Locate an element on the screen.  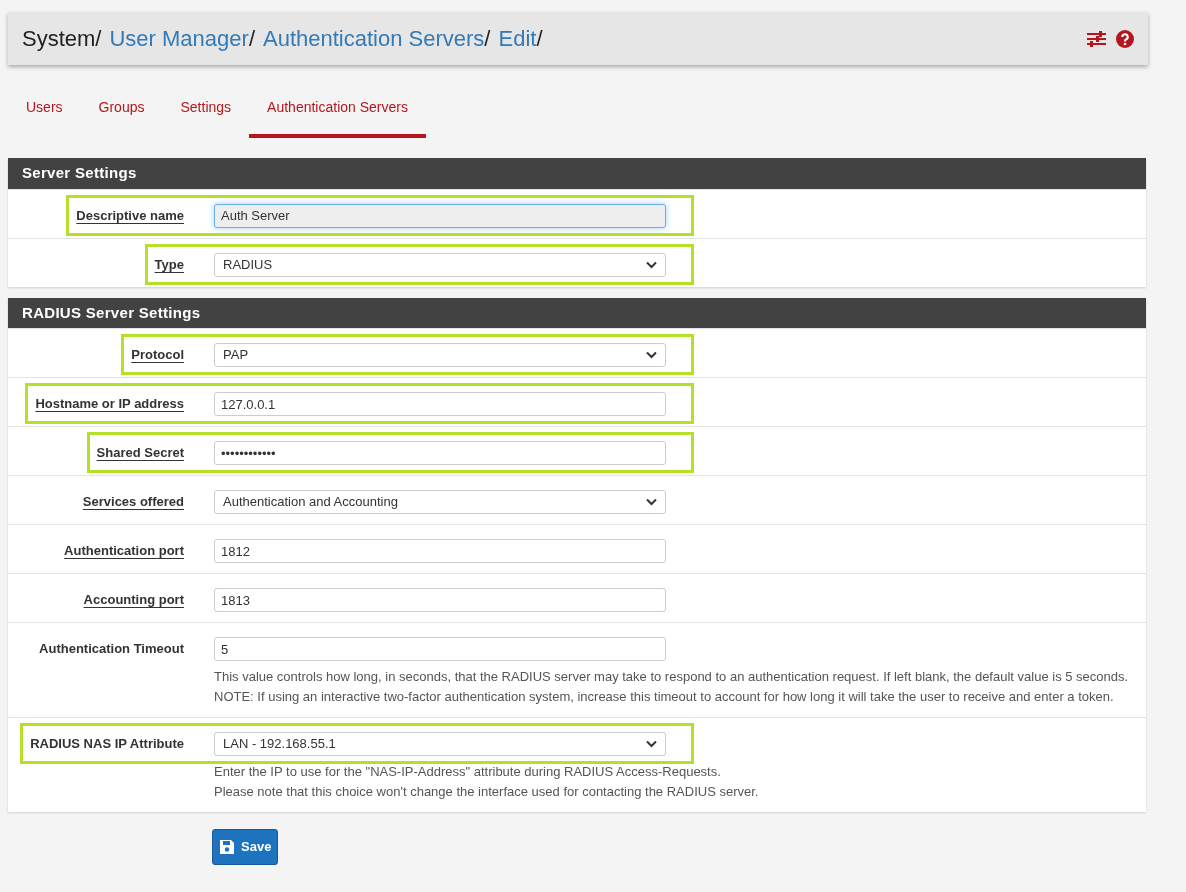
breadcrumb-link: Authentication Servers is located at coordinates (374, 38).